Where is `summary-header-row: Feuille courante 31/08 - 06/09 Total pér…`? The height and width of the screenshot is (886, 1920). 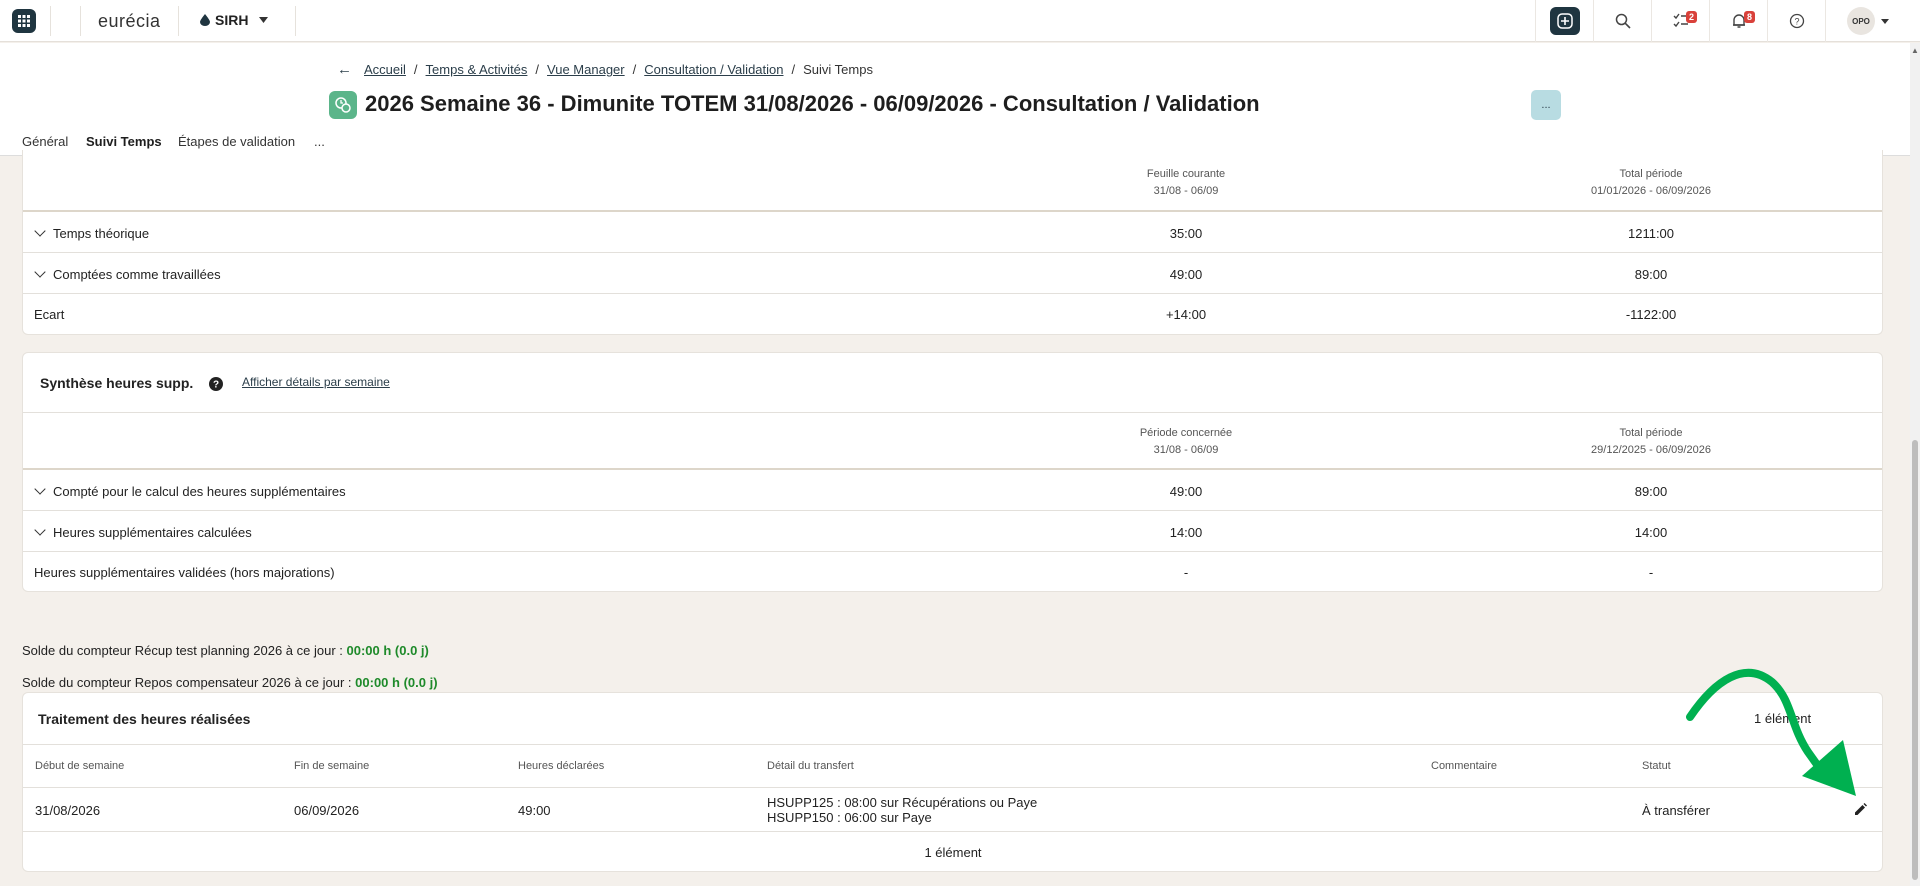
summary-header-row: Feuille courante 31/08 - 06/09 Total pér… is located at coordinates (952, 181).